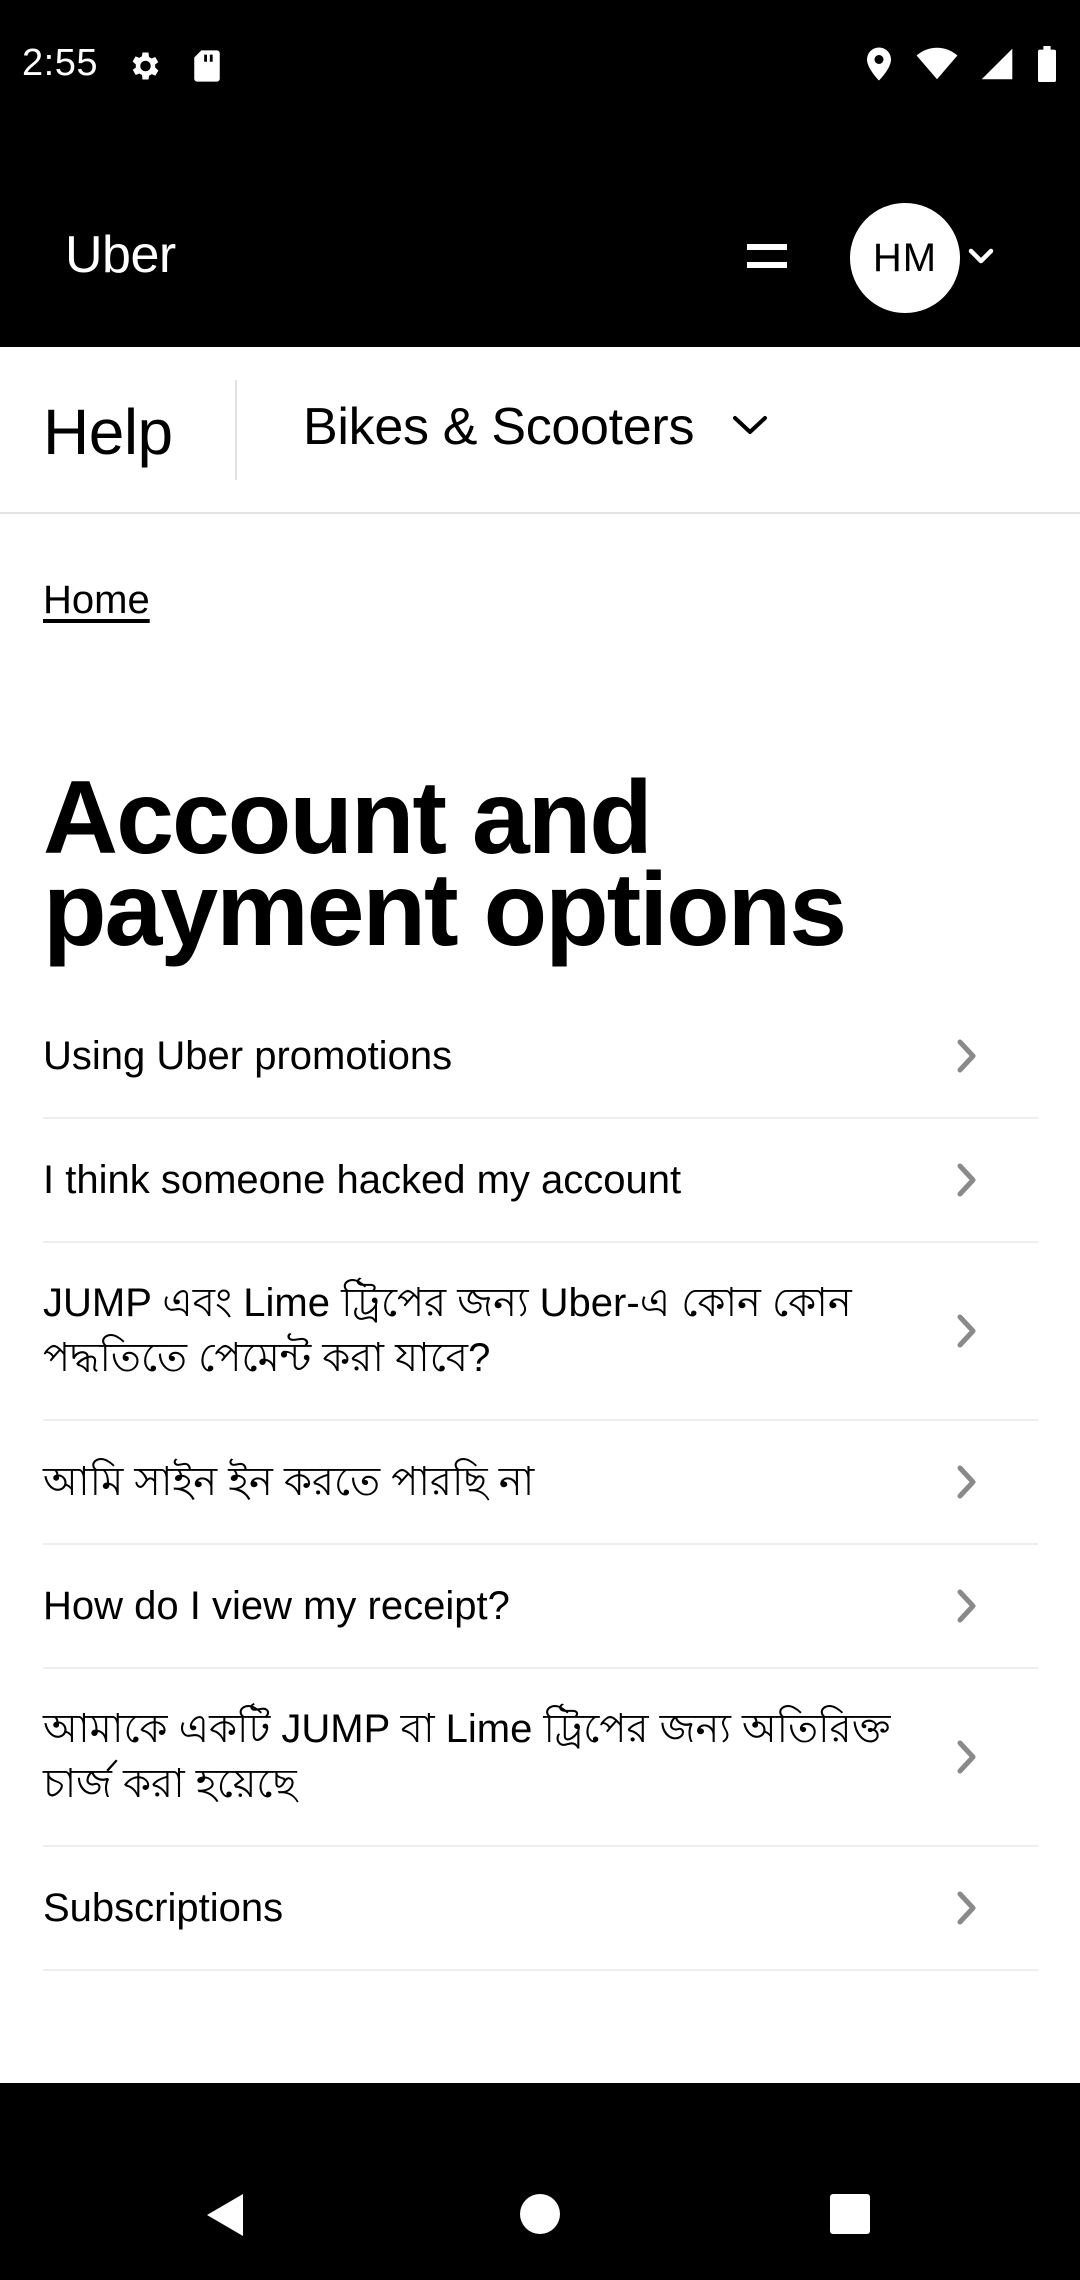 This screenshot has width=1080, height=2280. Describe the element at coordinates (163, 1907) in the screenshot. I see `topic-label: Subscriptions` at that location.